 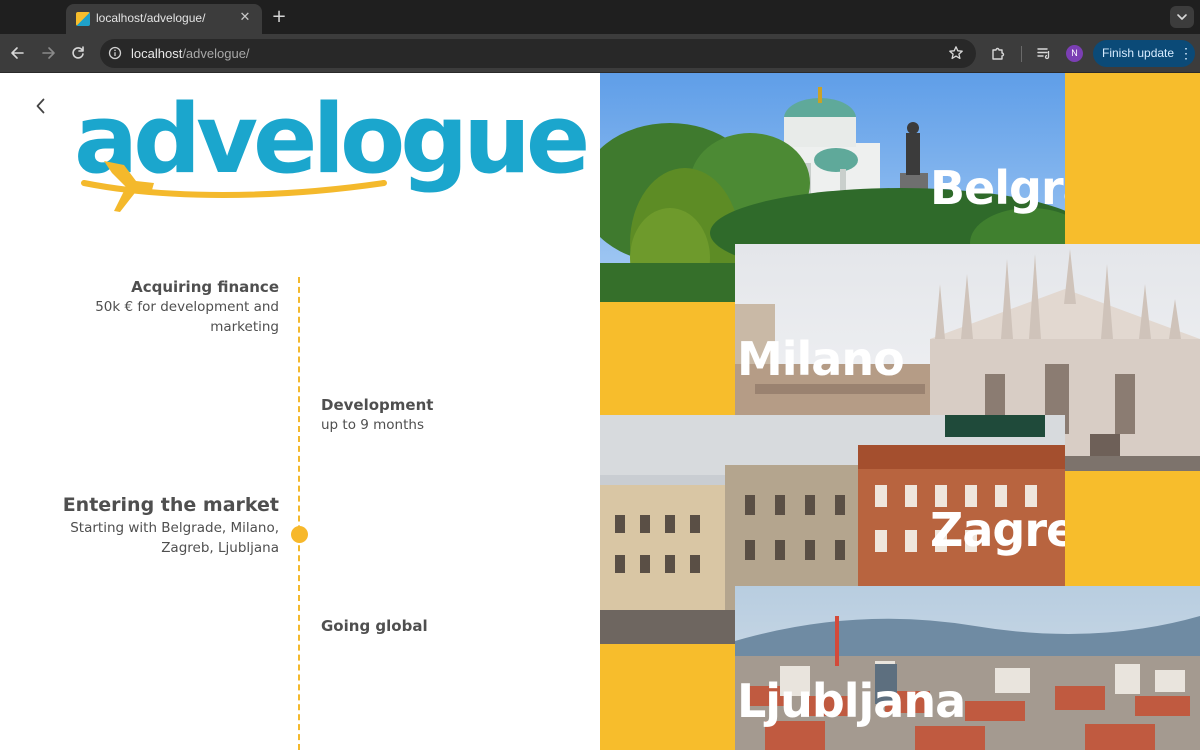 What do you see at coordinates (157, 53) in the screenshot?
I see `url-host: localhost` at bounding box center [157, 53].